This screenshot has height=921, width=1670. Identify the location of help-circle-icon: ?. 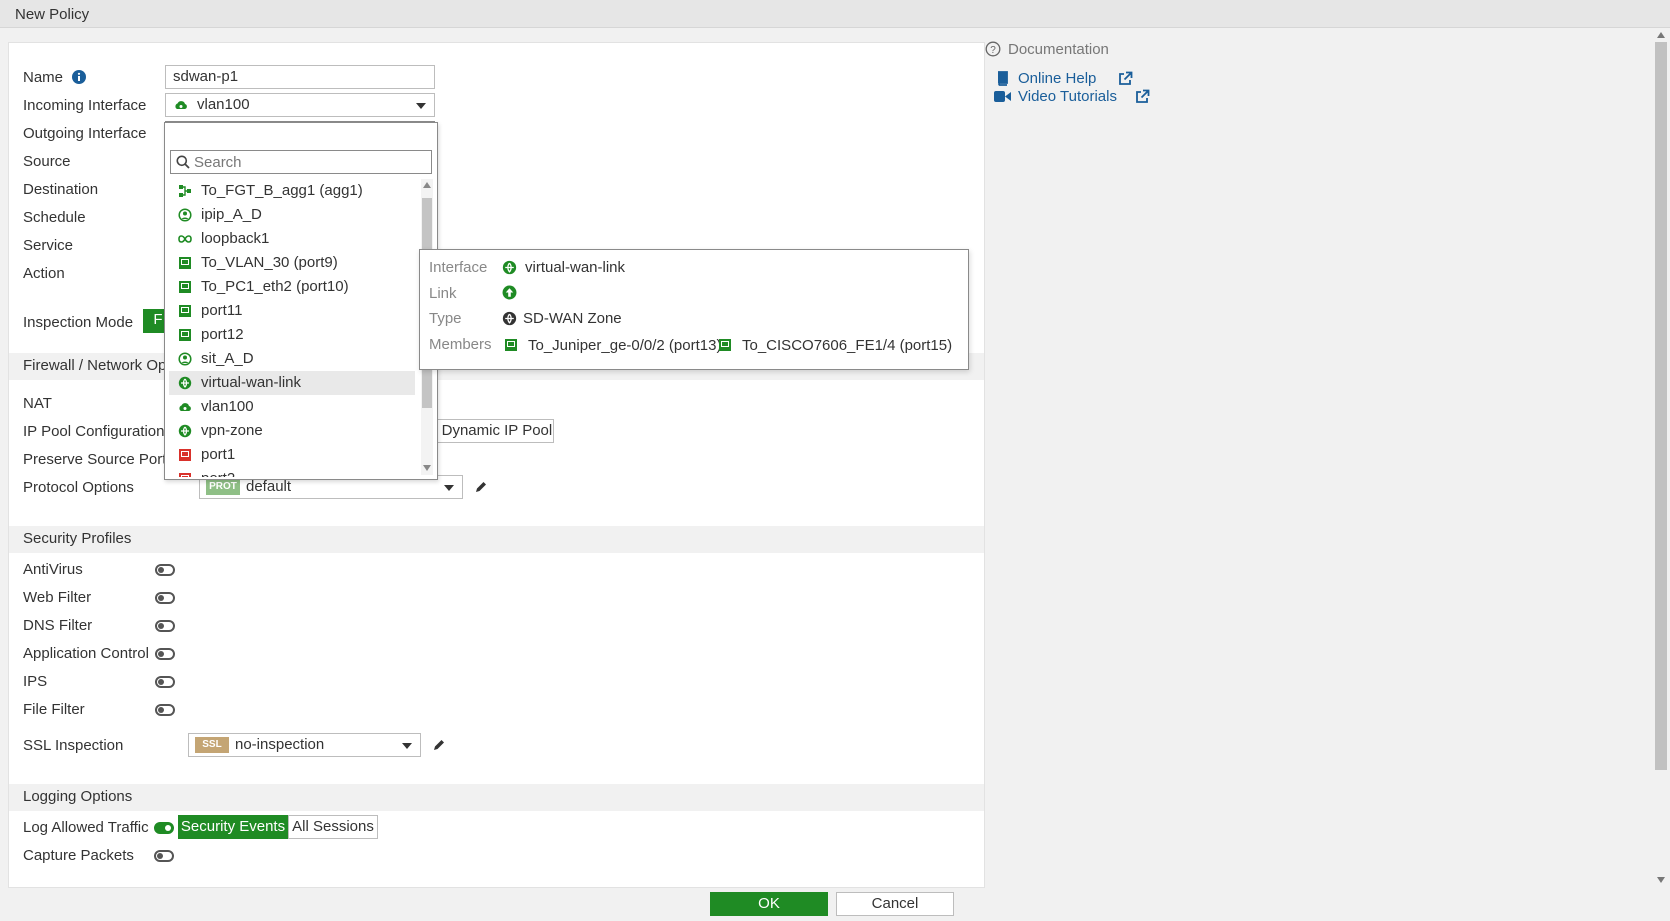
(993, 49).